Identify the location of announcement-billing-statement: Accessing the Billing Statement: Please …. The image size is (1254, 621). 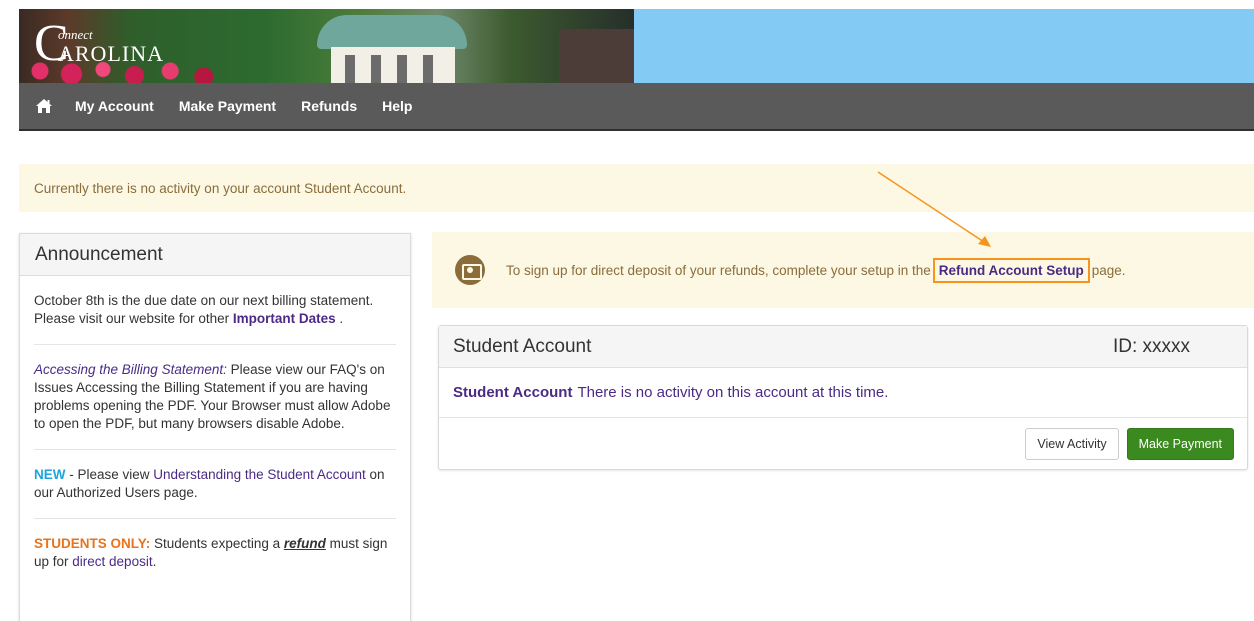
(215, 397).